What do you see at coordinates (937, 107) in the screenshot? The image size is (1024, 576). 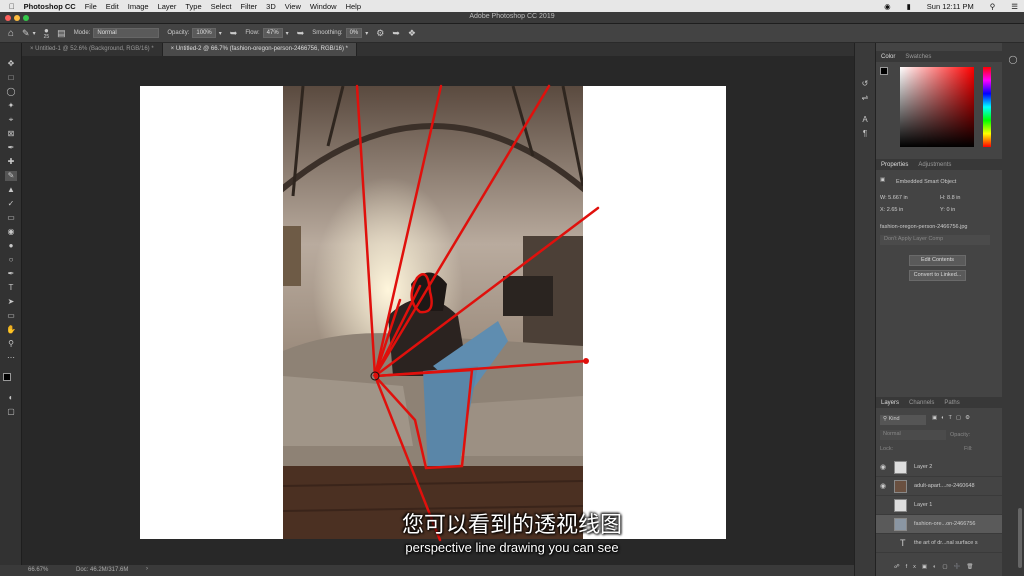 I see `color-picker-field` at bounding box center [937, 107].